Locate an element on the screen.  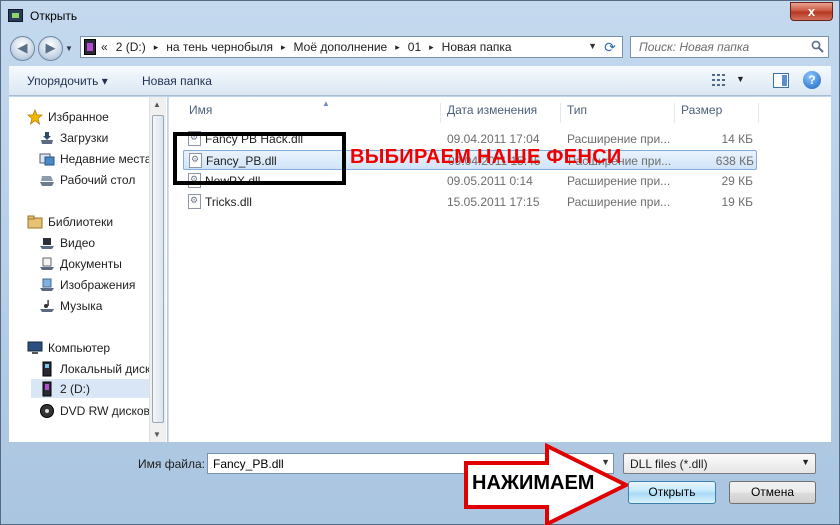
sidebar-item-computer: Компьютер is located at coordinates (68, 347).